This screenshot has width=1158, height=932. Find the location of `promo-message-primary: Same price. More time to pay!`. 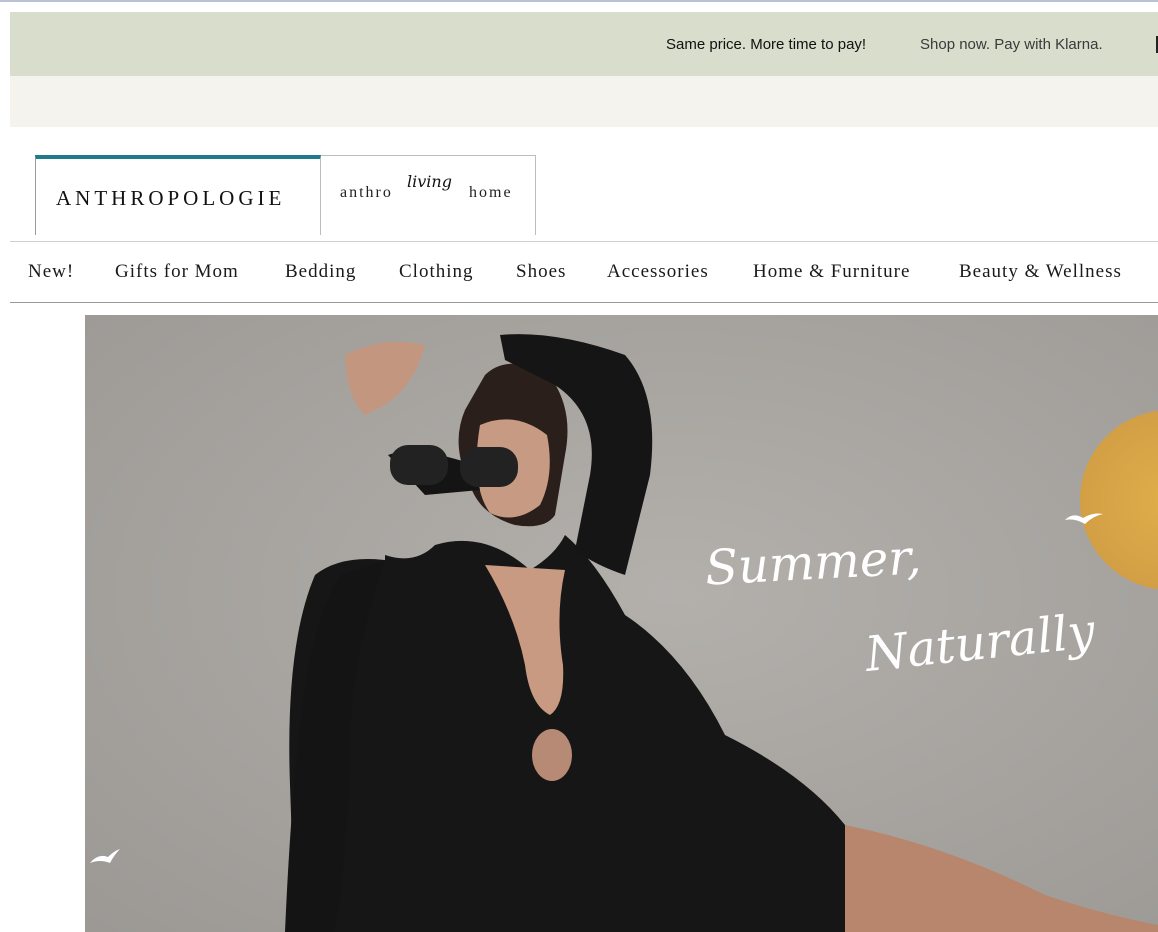

promo-message-primary: Same price. More time to pay! is located at coordinates (766, 44).